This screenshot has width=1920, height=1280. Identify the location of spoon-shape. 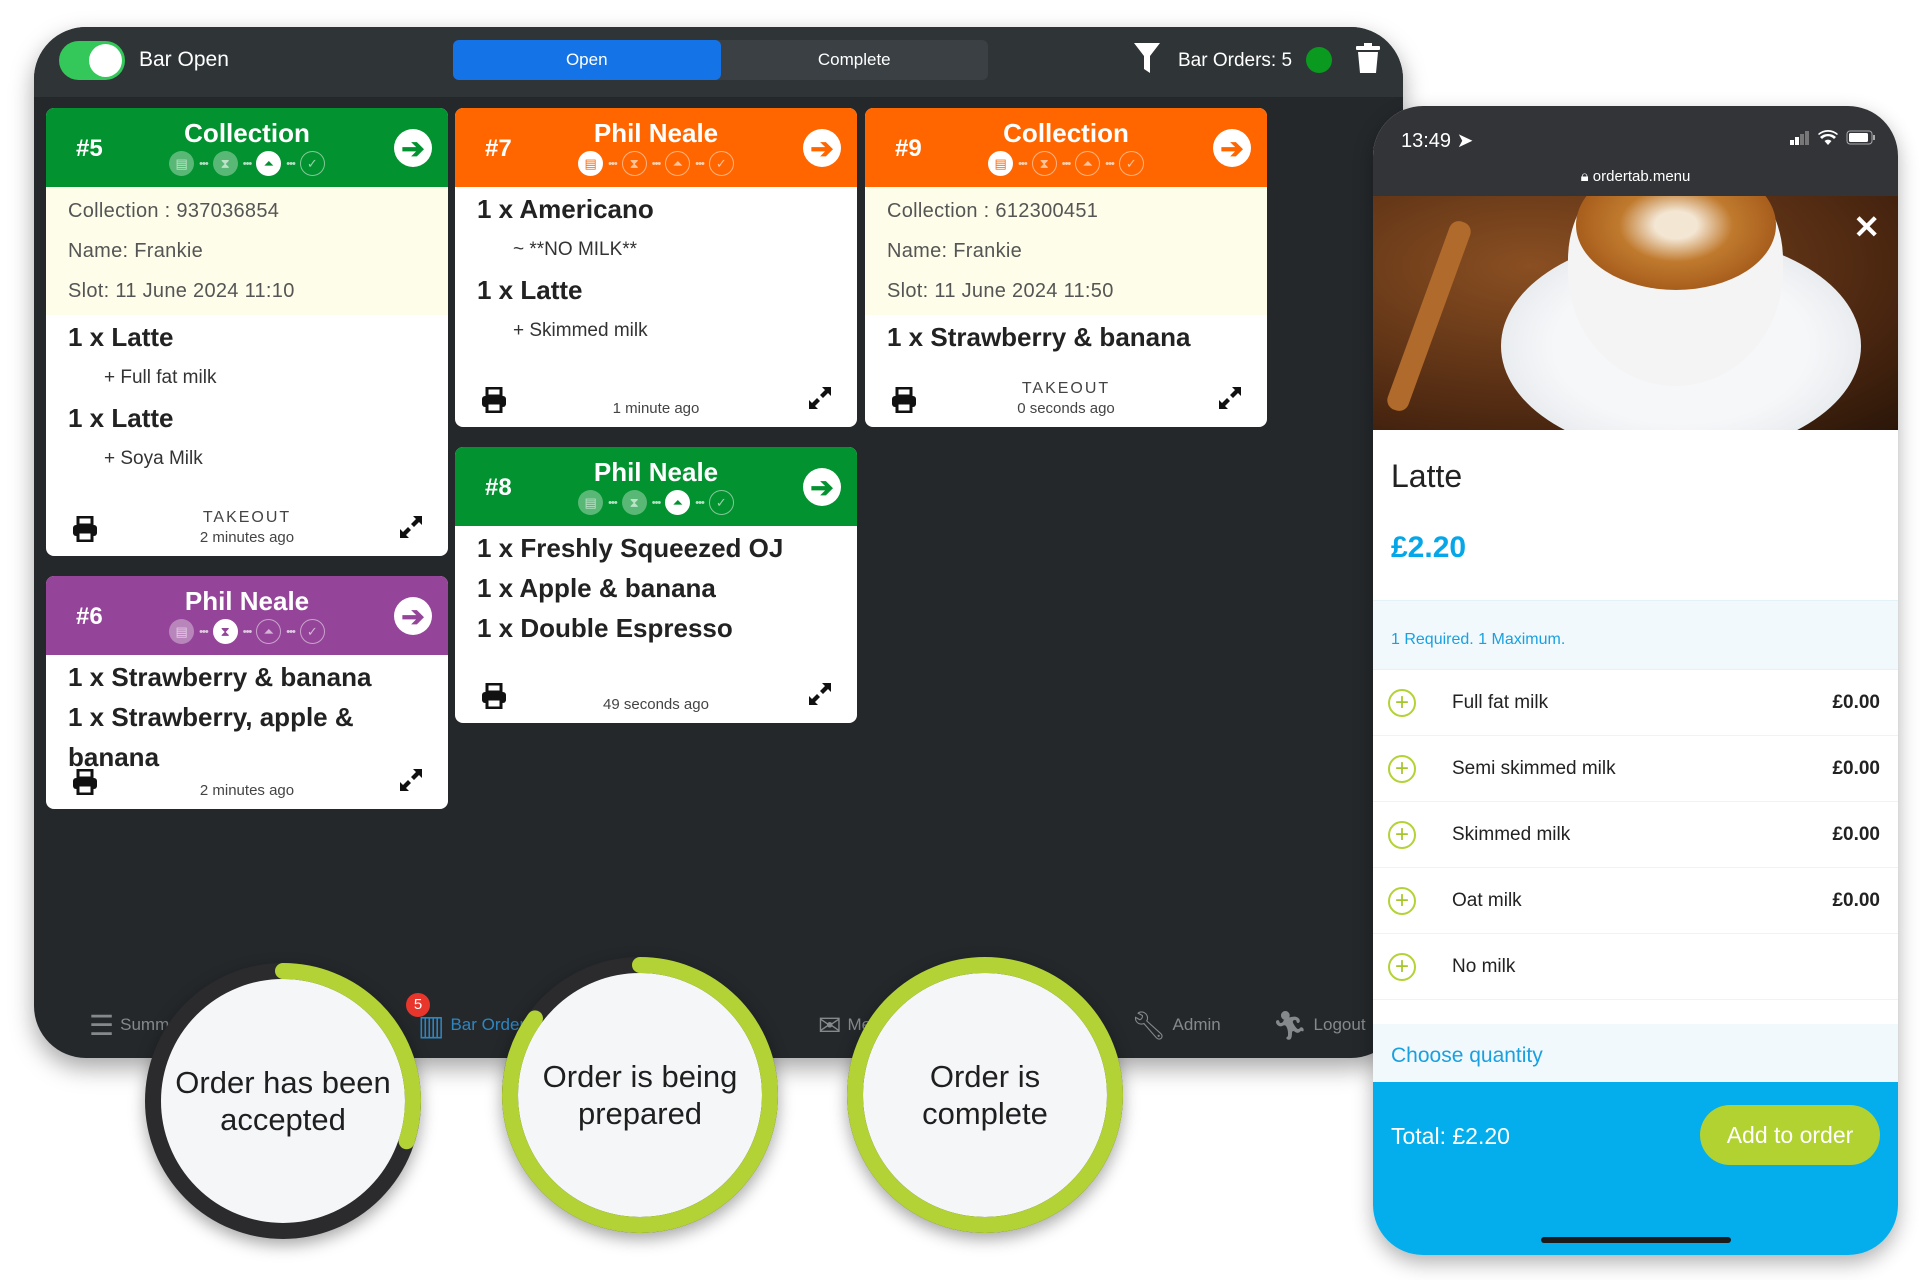
(1429, 316).